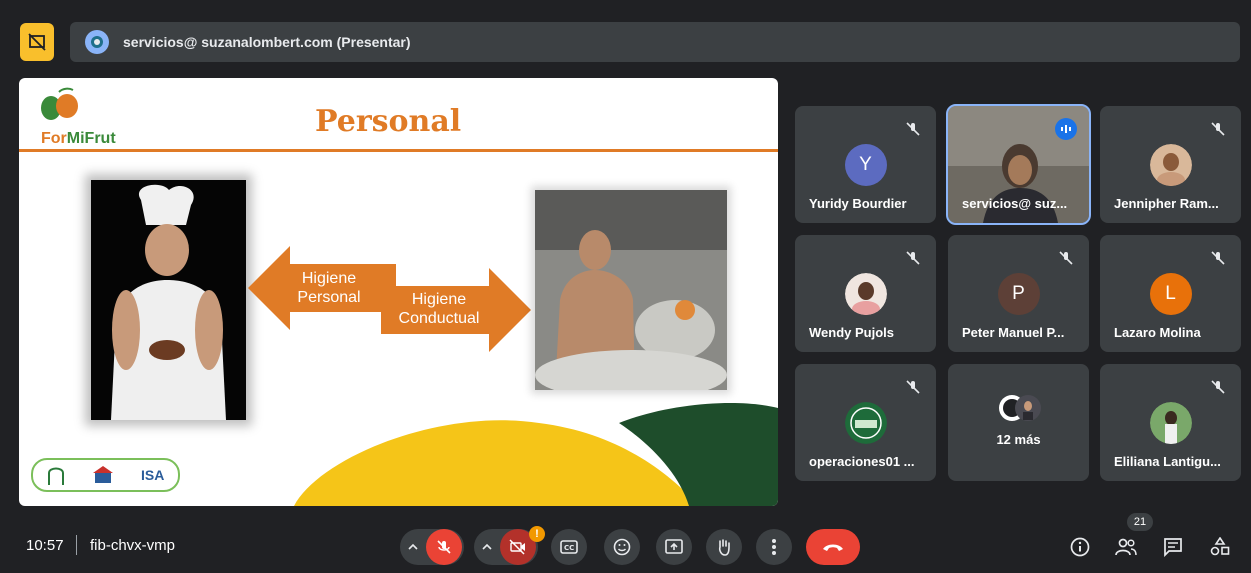 This screenshot has height=573, width=1251. What do you see at coordinates (631, 295) in the screenshot?
I see `kitchen-photo-right` at bounding box center [631, 295].